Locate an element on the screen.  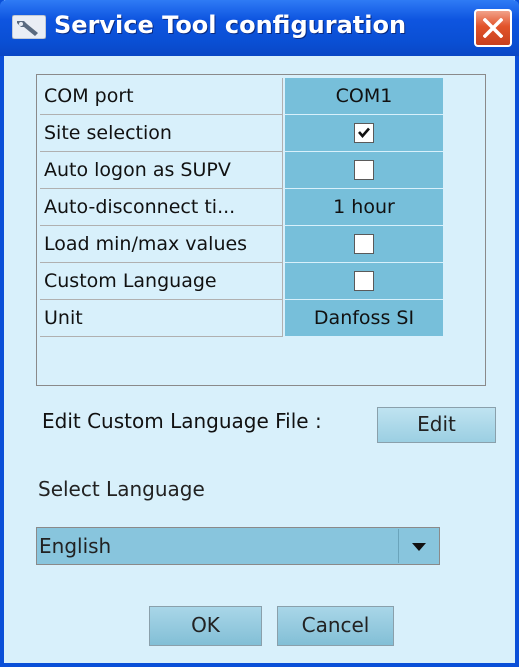
check-icon is located at coordinates (364, 132).